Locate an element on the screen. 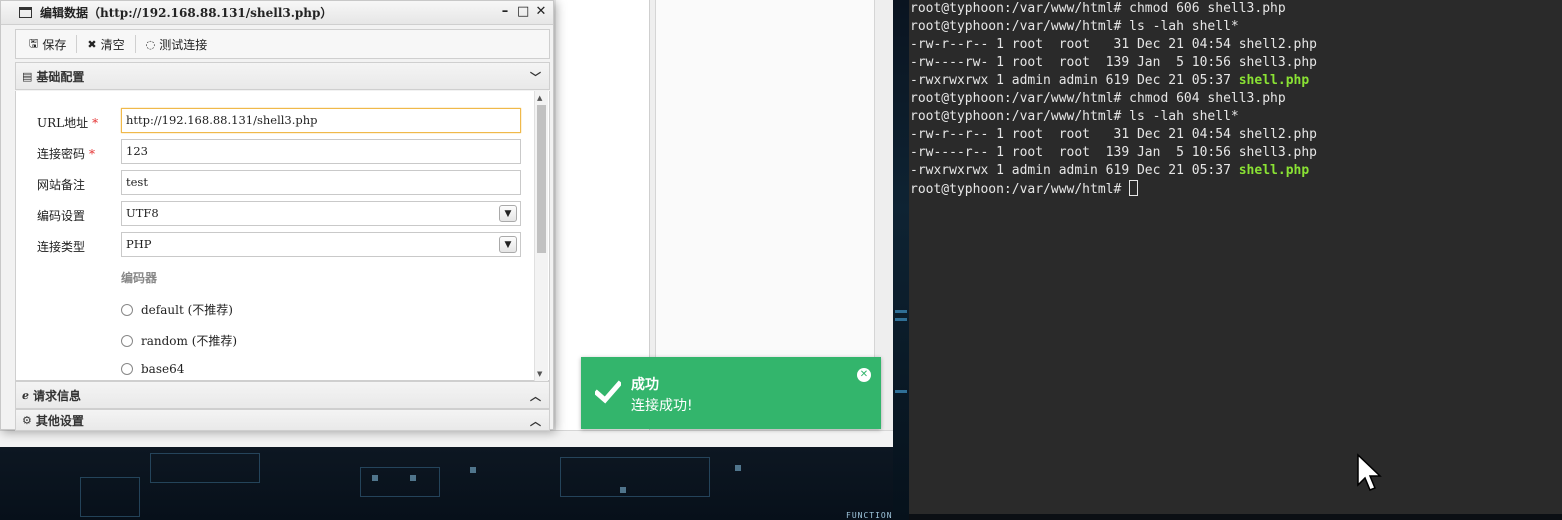 The height and width of the screenshot is (520, 1562). desktop-strip is located at coordinates (901, 260).